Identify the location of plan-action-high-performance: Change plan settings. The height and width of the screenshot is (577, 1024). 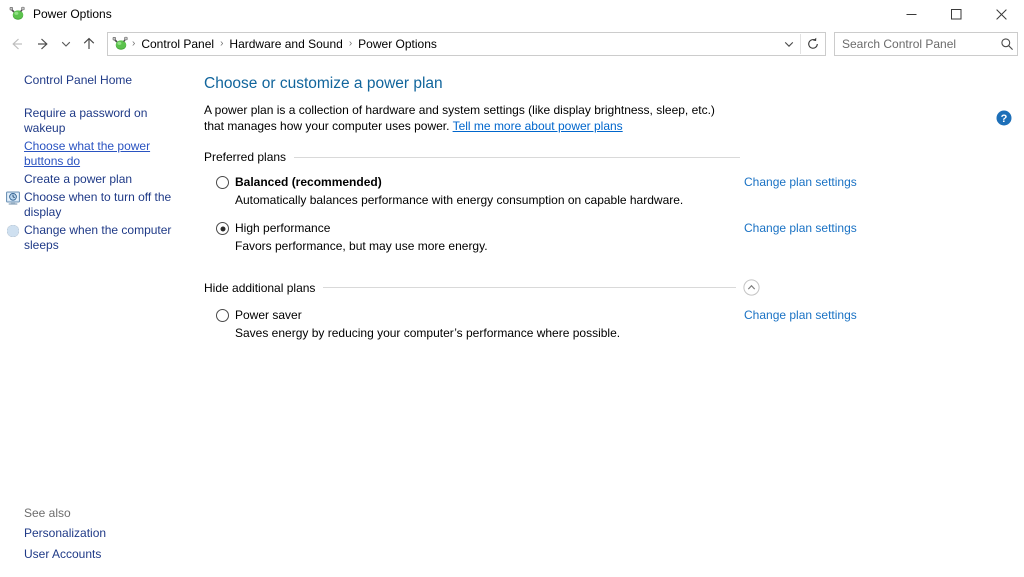
(884, 228).